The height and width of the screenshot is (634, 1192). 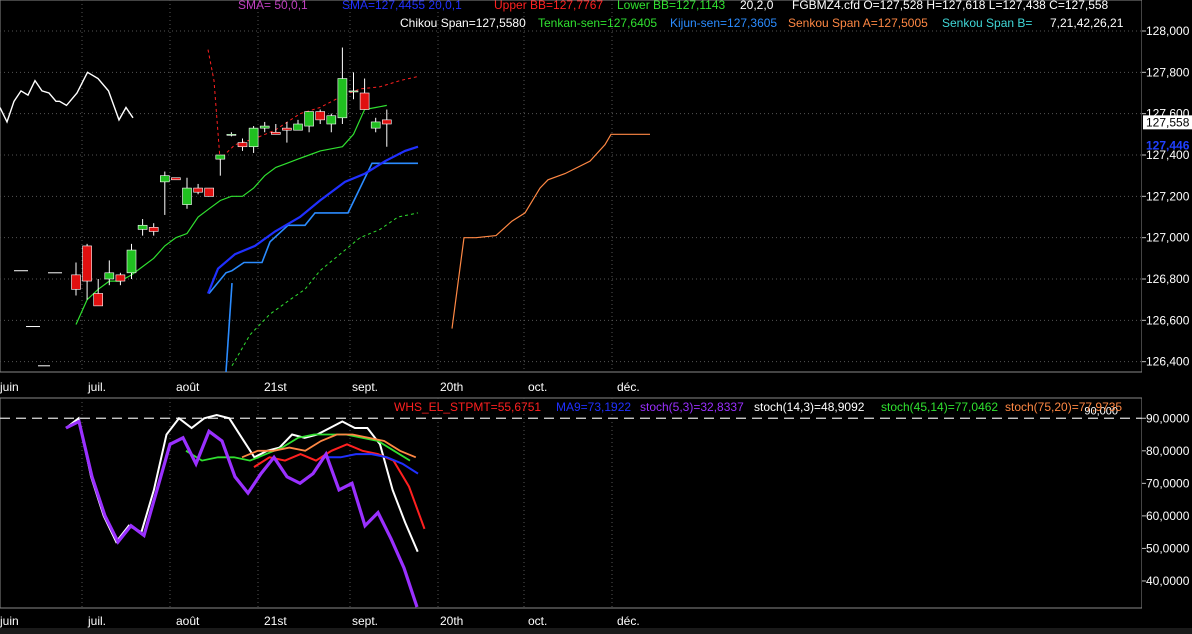 What do you see at coordinates (463, 23) in the screenshot?
I see `header-row2-item: Chikou Span=127,5580` at bounding box center [463, 23].